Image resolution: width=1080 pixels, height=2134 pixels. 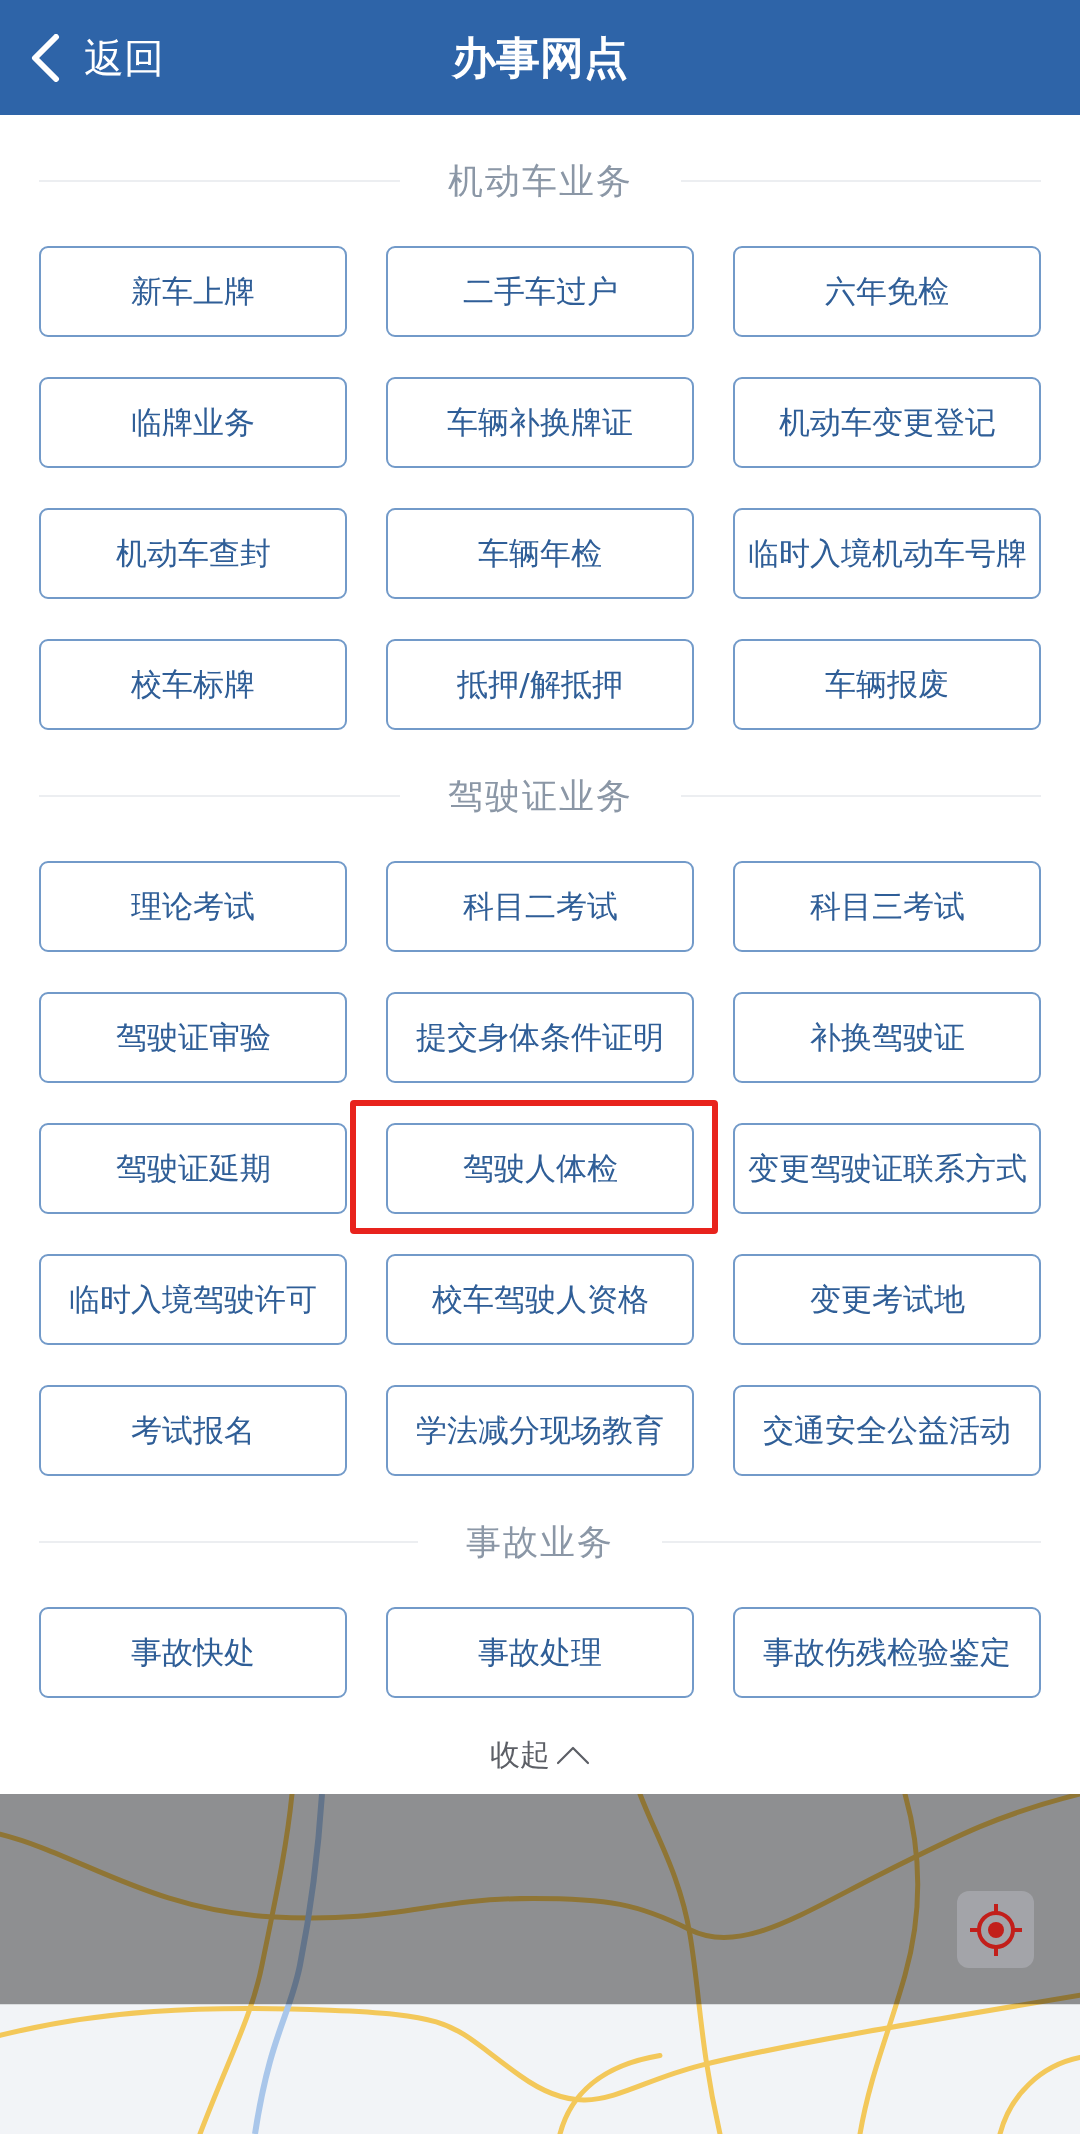 What do you see at coordinates (573, 1755) in the screenshot?
I see `caret-up-icon` at bounding box center [573, 1755].